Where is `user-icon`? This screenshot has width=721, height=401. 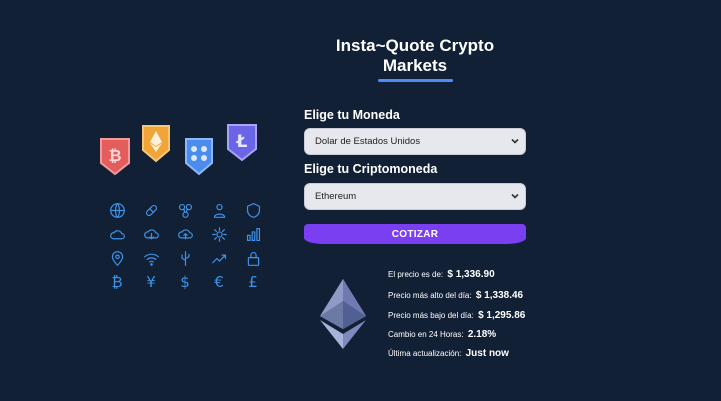 user-icon is located at coordinates (219, 210).